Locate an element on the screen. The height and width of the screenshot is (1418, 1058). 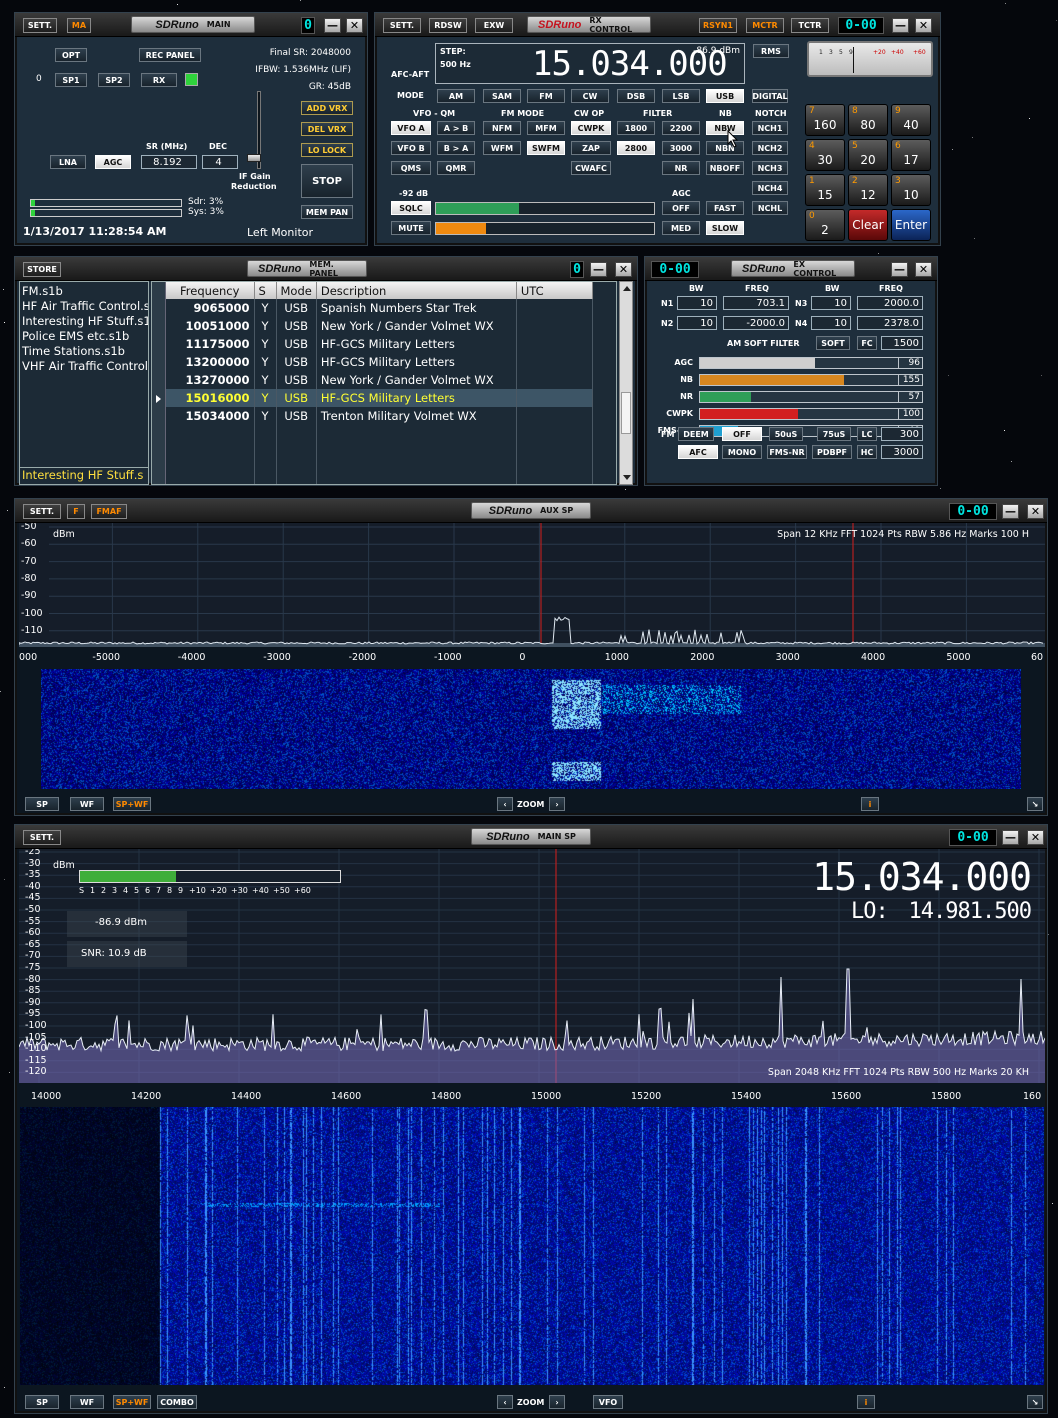
n2-bw-field: 10 is located at coordinates (697, 323).